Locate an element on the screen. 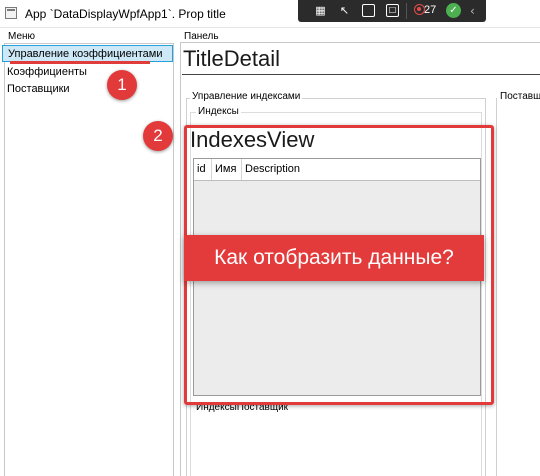  binding-failures-count: 27 is located at coordinates (430, 10).